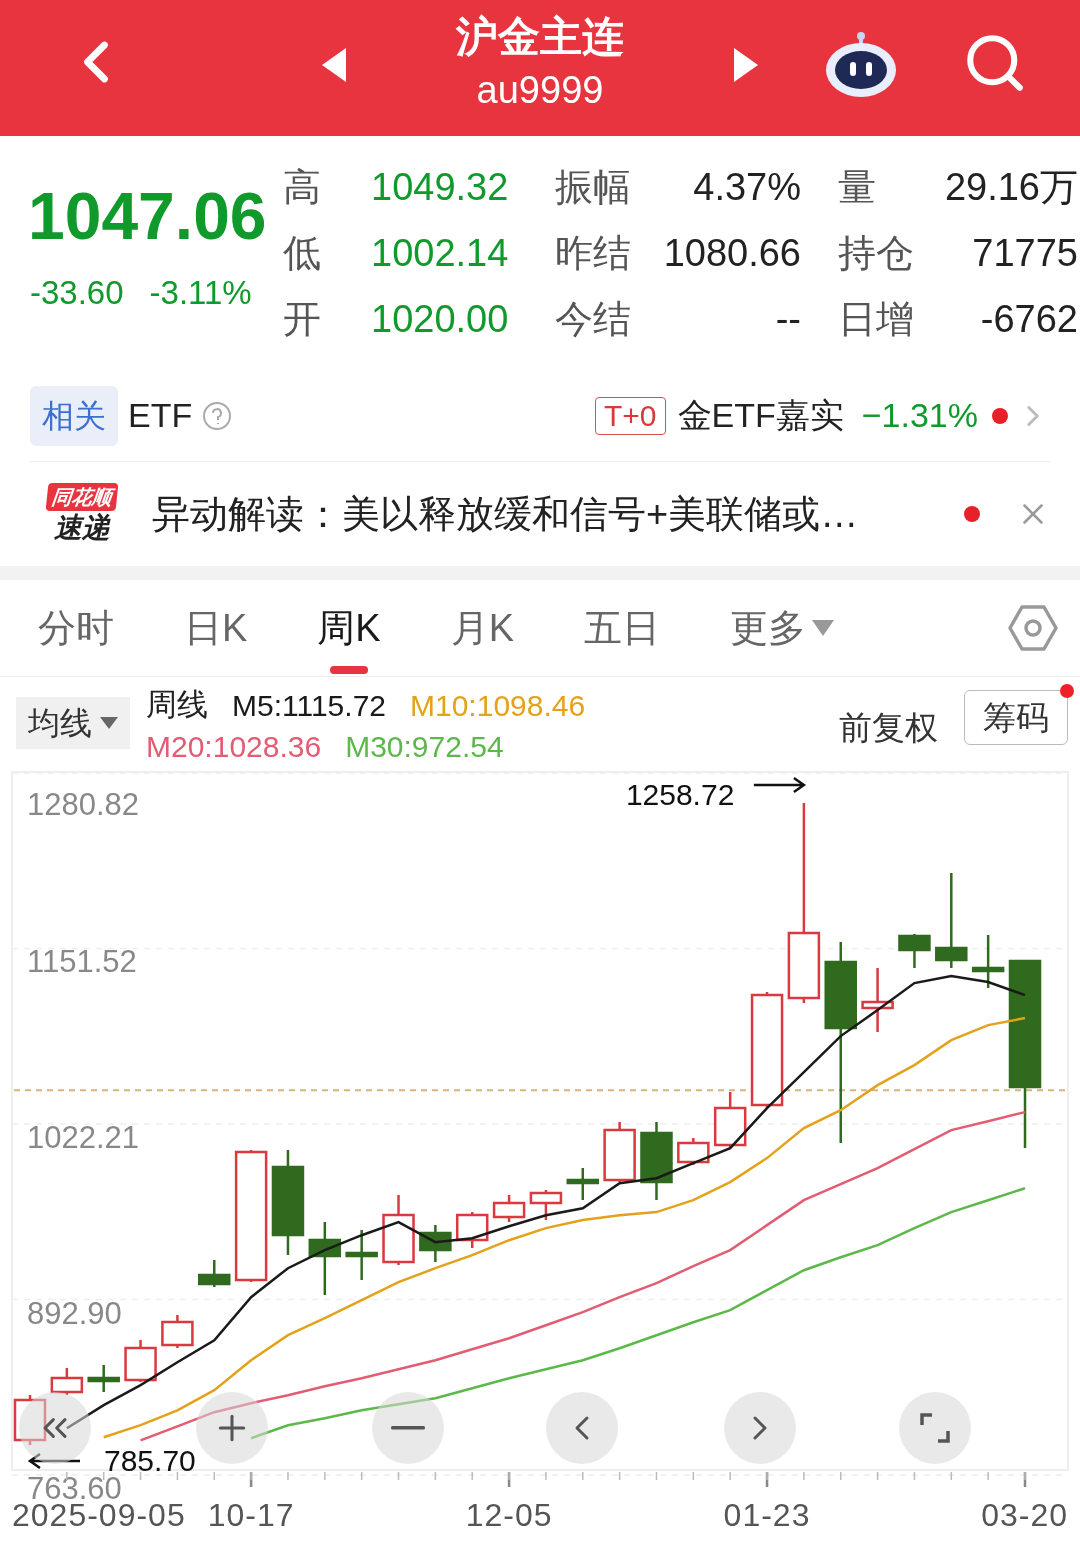 This screenshot has height=1558, width=1080. Describe the element at coordinates (349, 628) in the screenshot. I see `period-tab: 周K` at that location.